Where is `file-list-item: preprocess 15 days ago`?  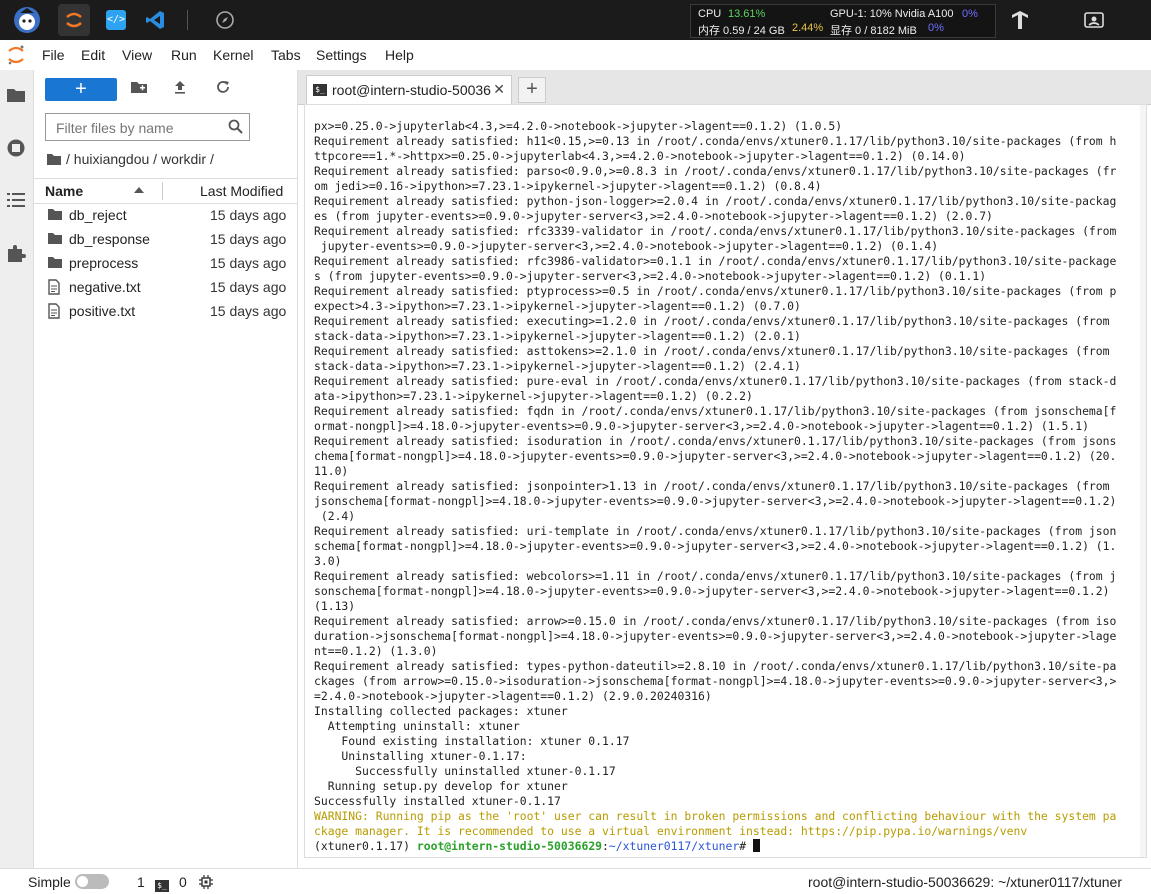 file-list-item: preprocess 15 days ago is located at coordinates (165, 263).